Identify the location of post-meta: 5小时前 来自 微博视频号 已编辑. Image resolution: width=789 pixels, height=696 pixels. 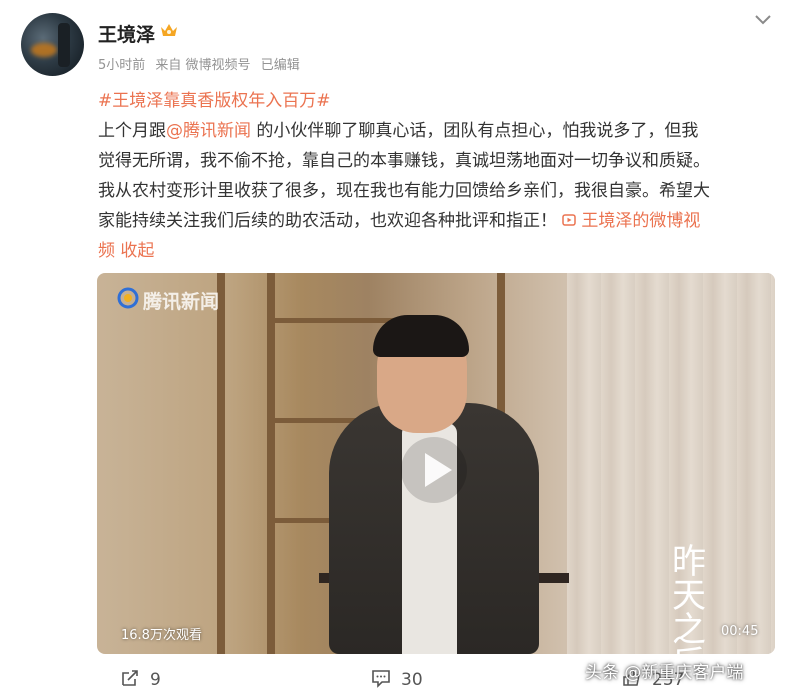
(202, 63).